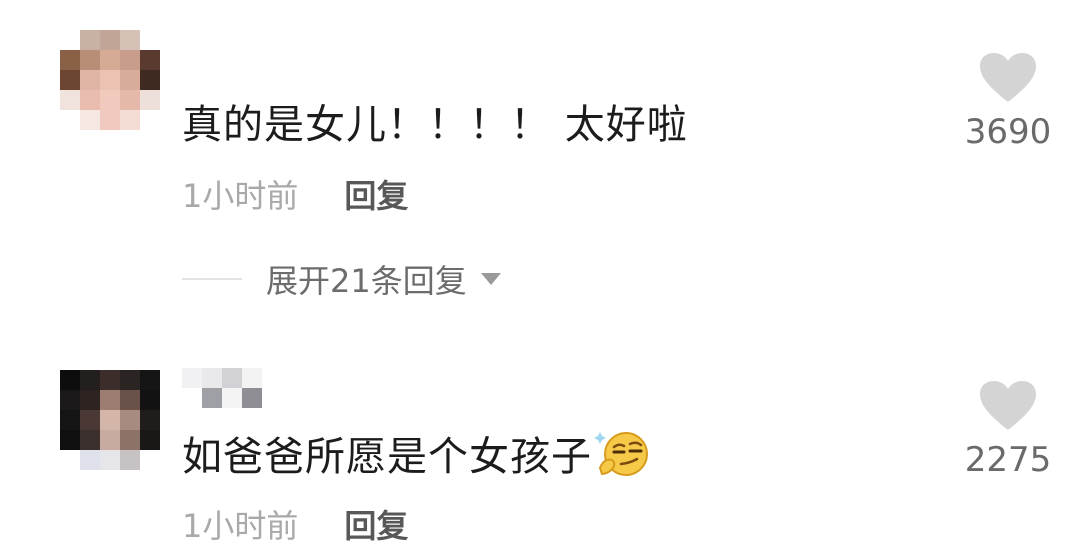 This screenshot has height=556, width=1080. I want to click on like-button: 3690, so click(1008, 102).